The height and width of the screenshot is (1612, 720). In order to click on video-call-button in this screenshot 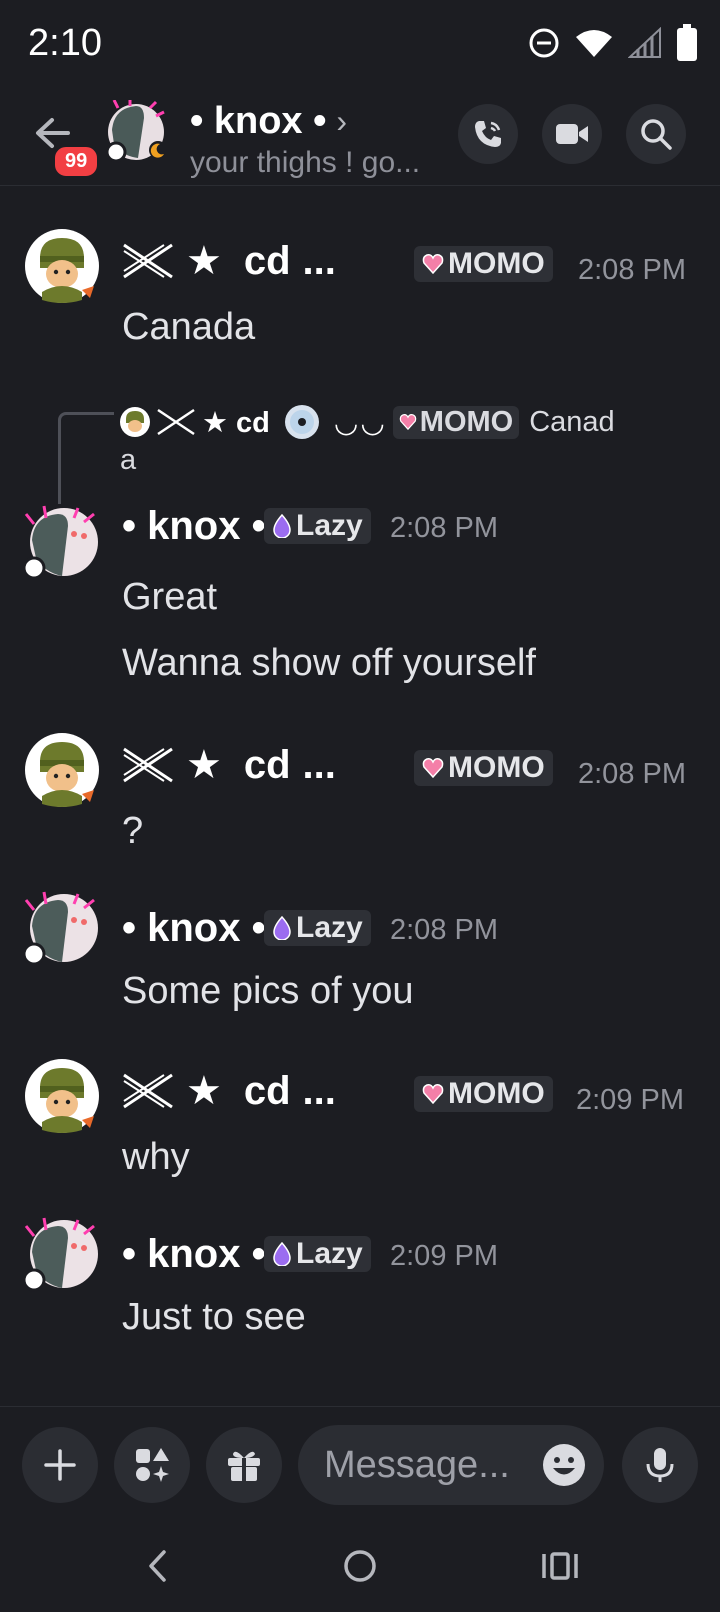, I will do `click(572, 134)`.